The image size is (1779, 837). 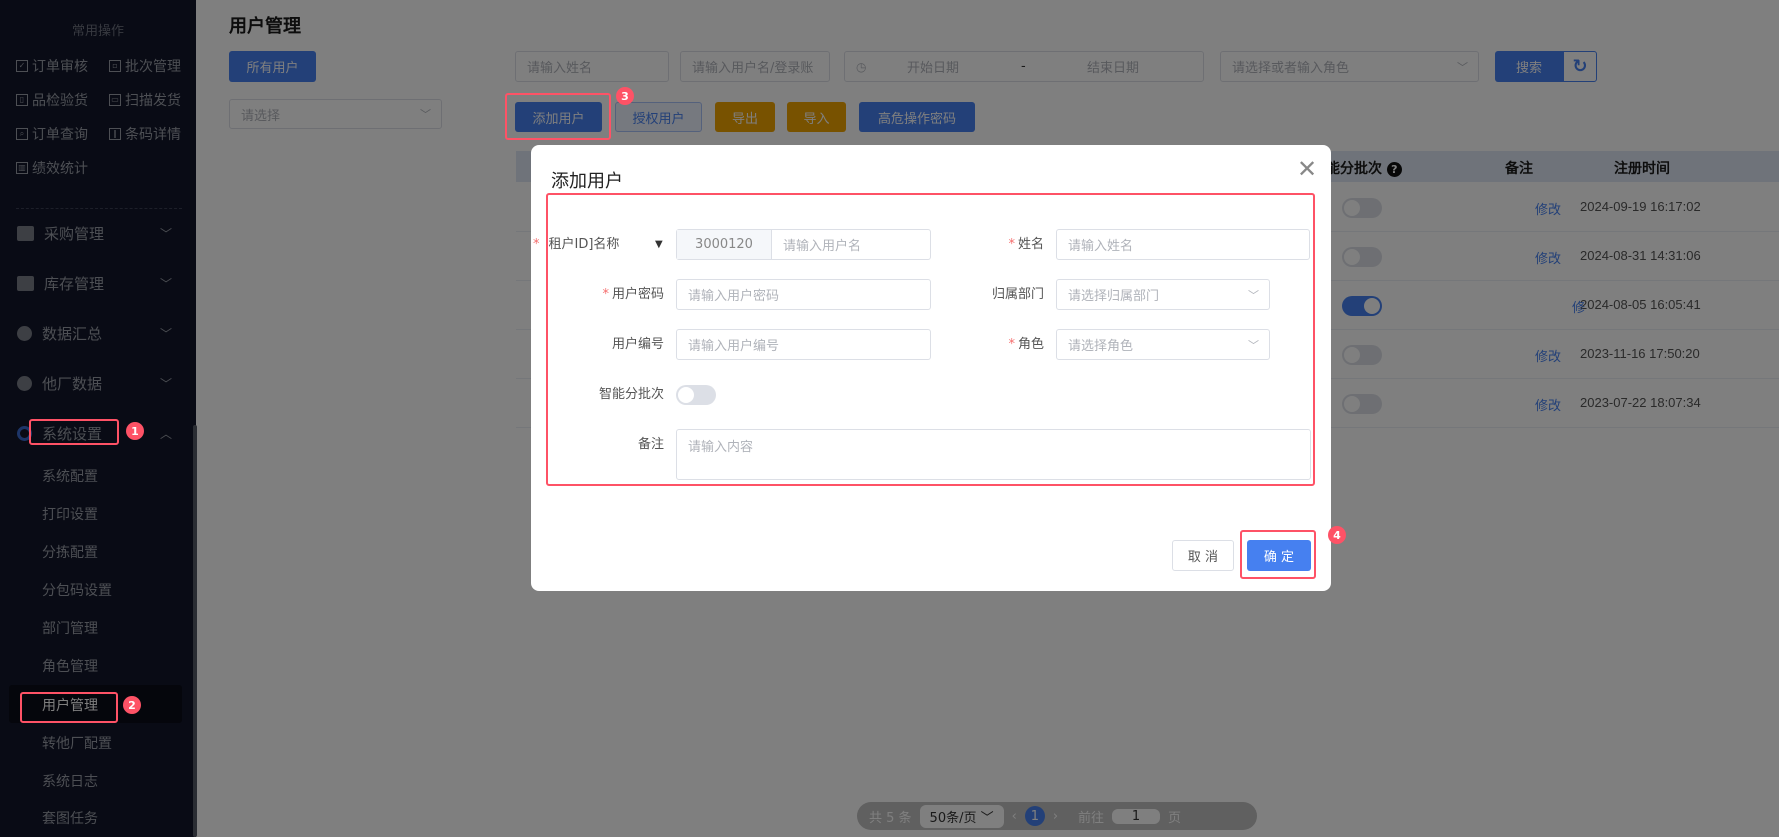 What do you see at coordinates (625, 96) in the screenshot?
I see `annotation-badge-3: 3` at bounding box center [625, 96].